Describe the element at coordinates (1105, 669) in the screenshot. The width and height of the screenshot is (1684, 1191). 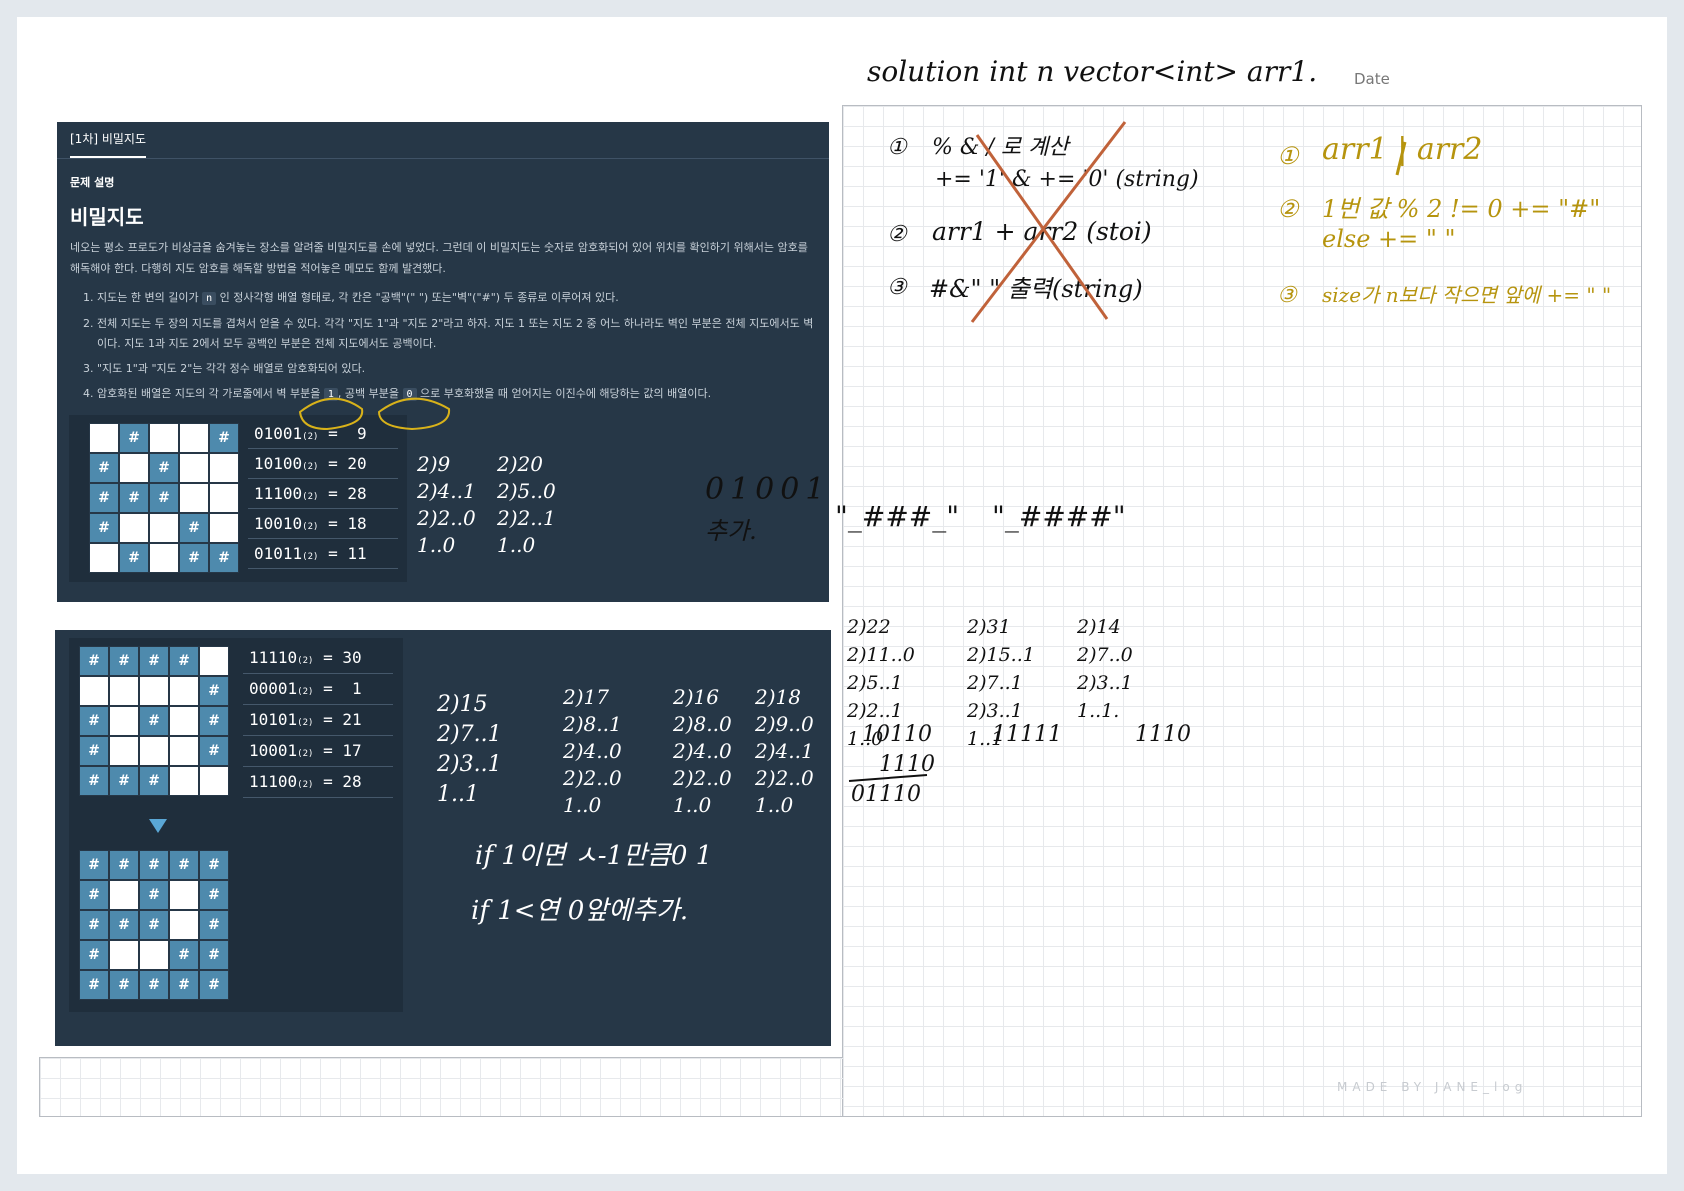
I see `div-14: 2)14 2)7..0 2)3..1 1..1.` at that location.